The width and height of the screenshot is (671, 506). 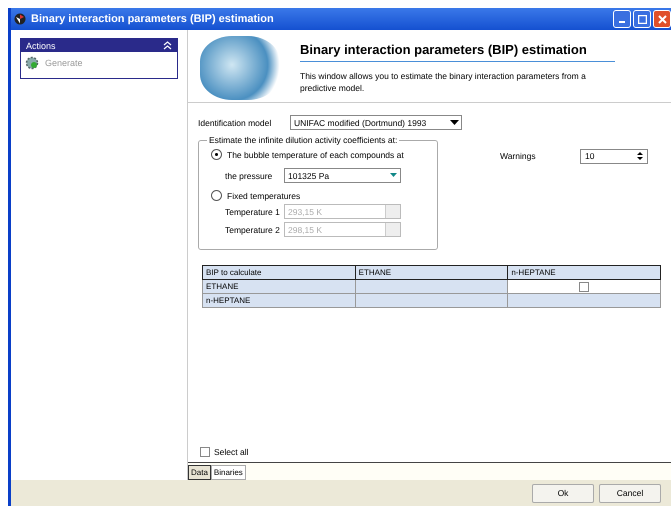 I want to click on spin-arrows-icon, so click(x=640, y=156).